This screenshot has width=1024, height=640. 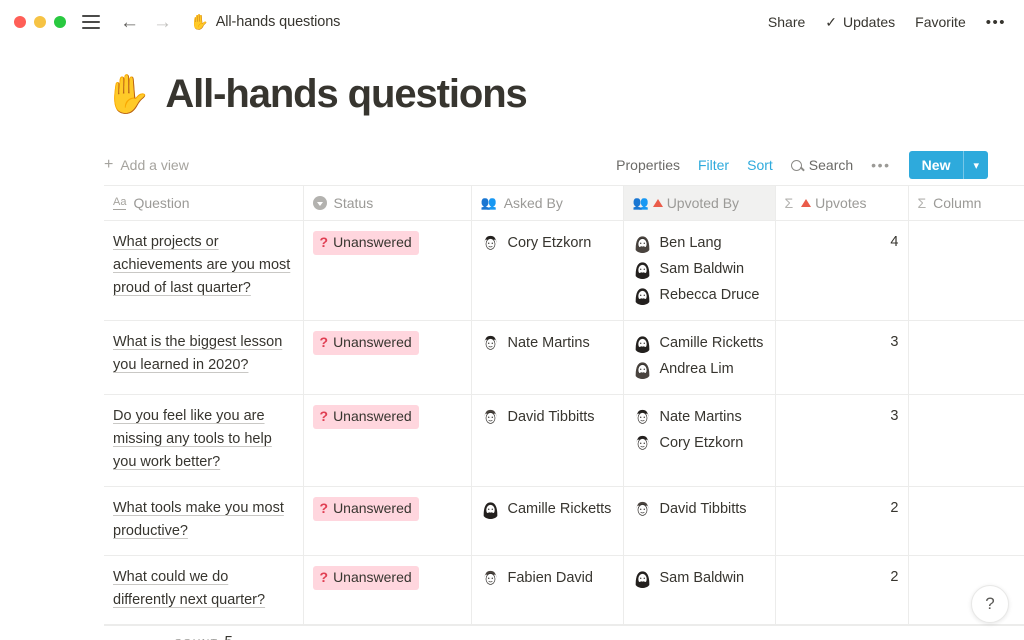 What do you see at coordinates (881, 165) in the screenshot?
I see `view-more-icon: •••` at bounding box center [881, 165].